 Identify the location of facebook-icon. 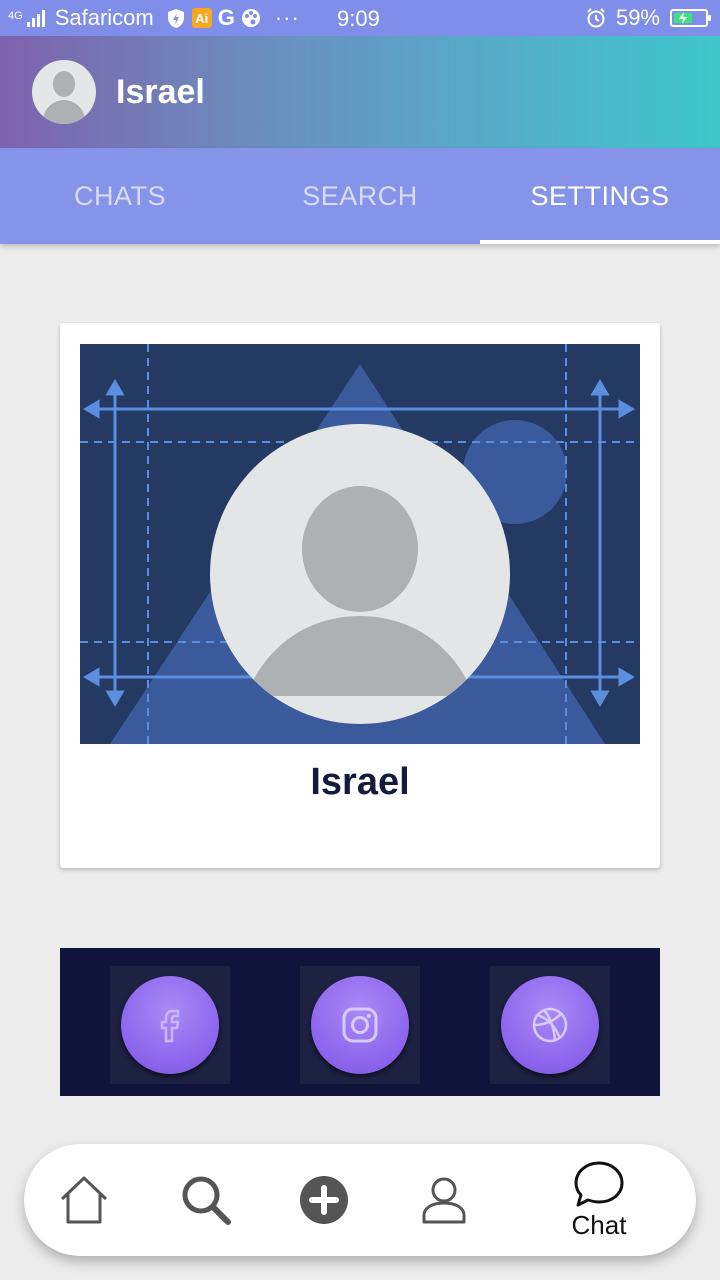
(170, 1025).